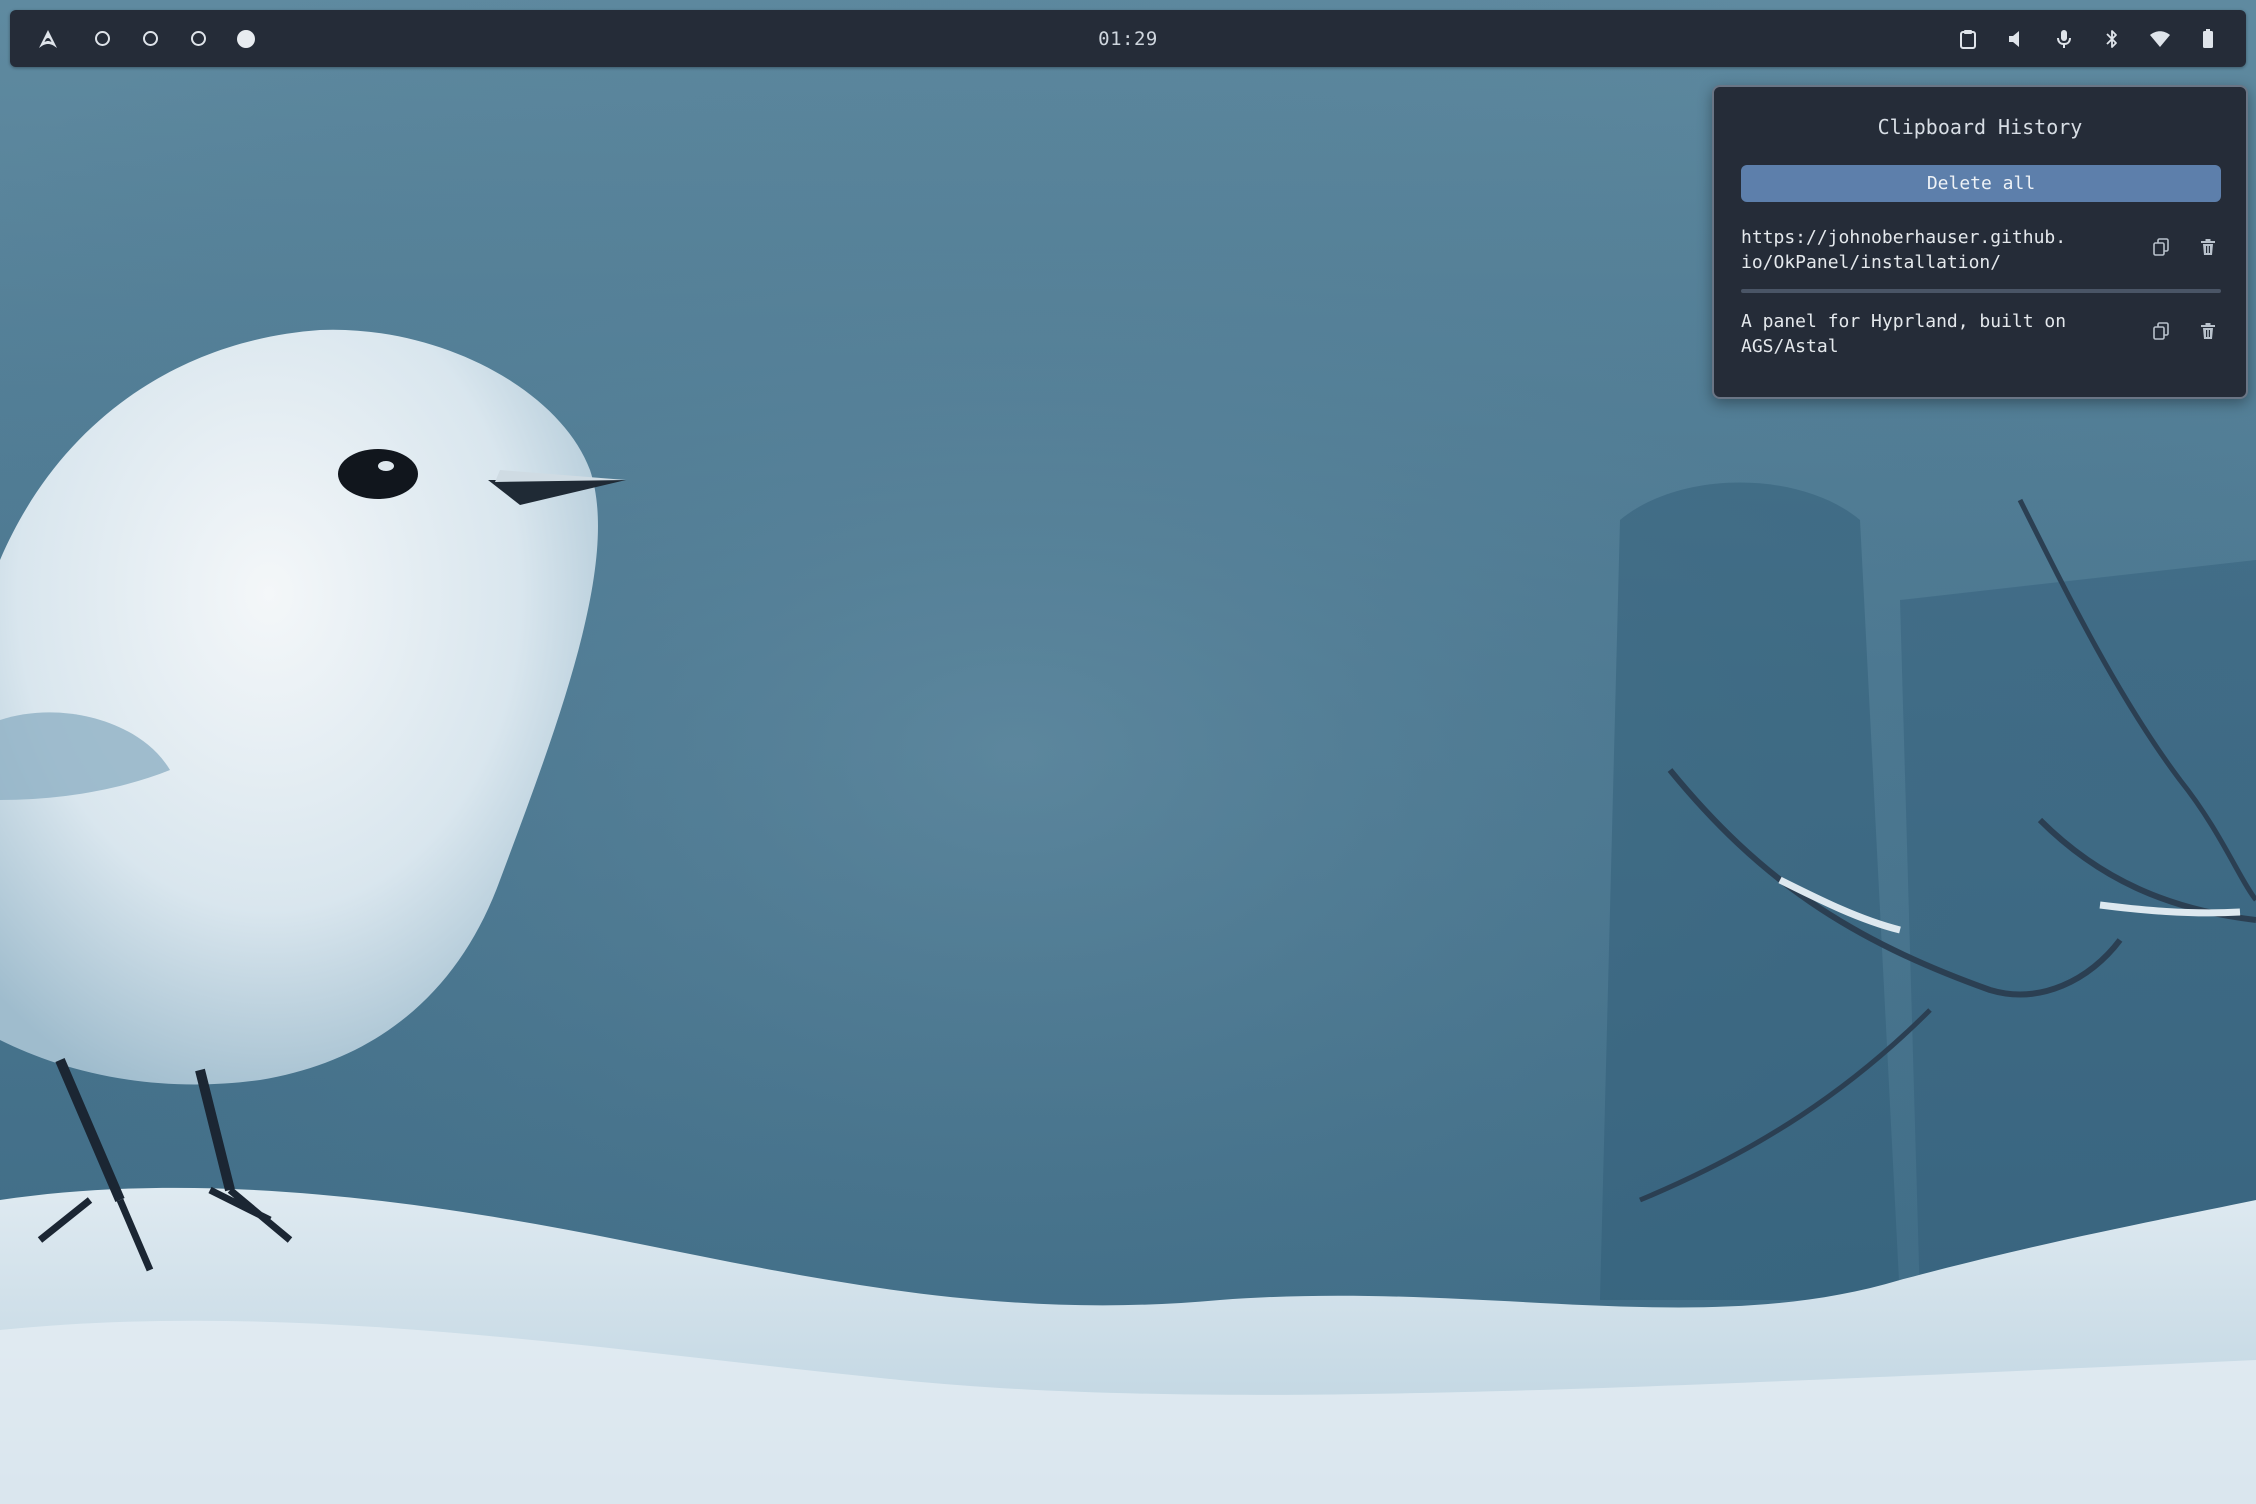 The width and height of the screenshot is (2256, 1504). Describe the element at coordinates (2016, 39) in the screenshot. I see `volume-icon` at that location.